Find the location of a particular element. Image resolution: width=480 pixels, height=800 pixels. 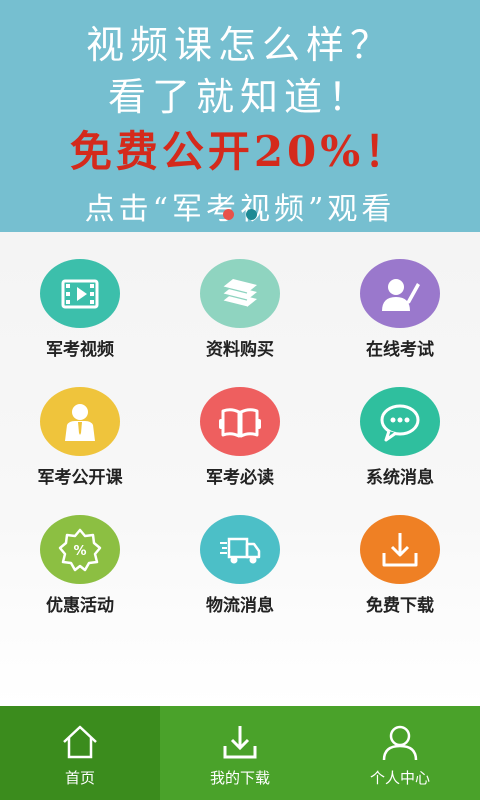

chat-icon is located at coordinates (400, 421).